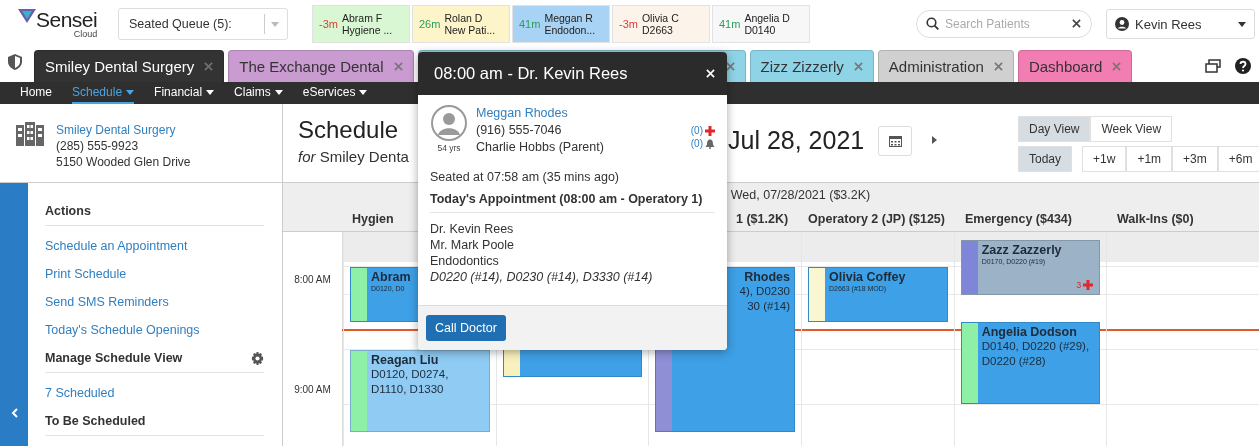  What do you see at coordinates (68, 211) in the screenshot?
I see `section-header: Actions` at bounding box center [68, 211].